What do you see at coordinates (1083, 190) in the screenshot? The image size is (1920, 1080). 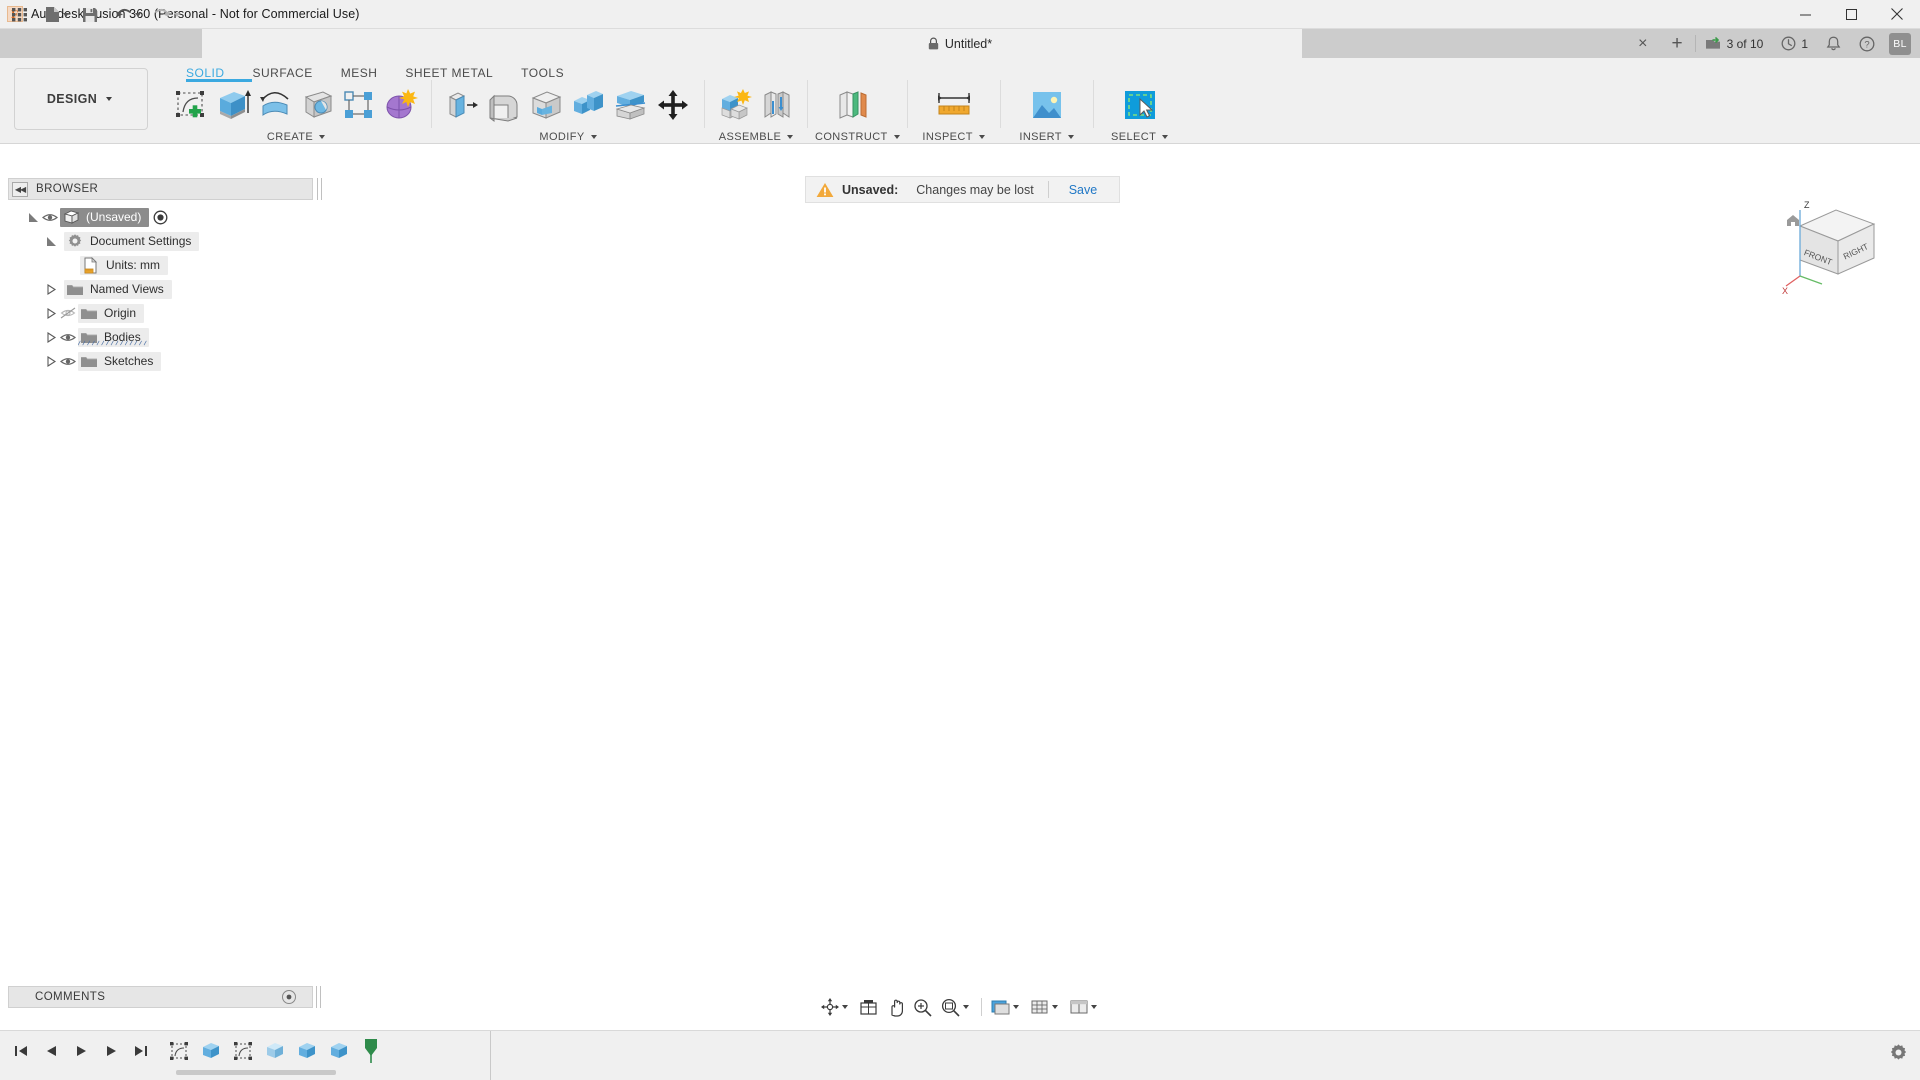 I see `save-link: Save` at bounding box center [1083, 190].